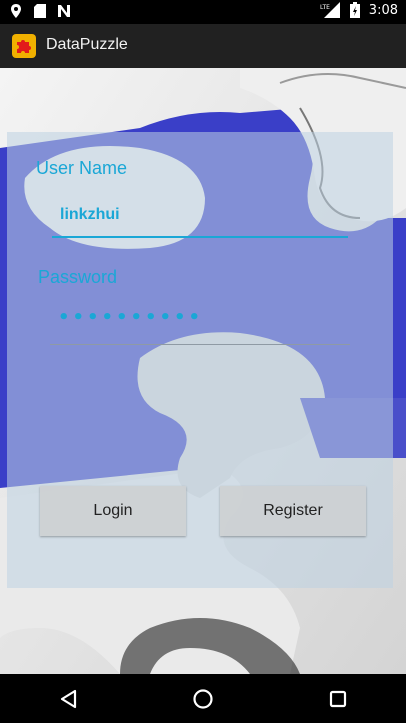 This screenshot has width=406, height=723. What do you see at coordinates (200, 344) in the screenshot?
I see `password-underline` at bounding box center [200, 344].